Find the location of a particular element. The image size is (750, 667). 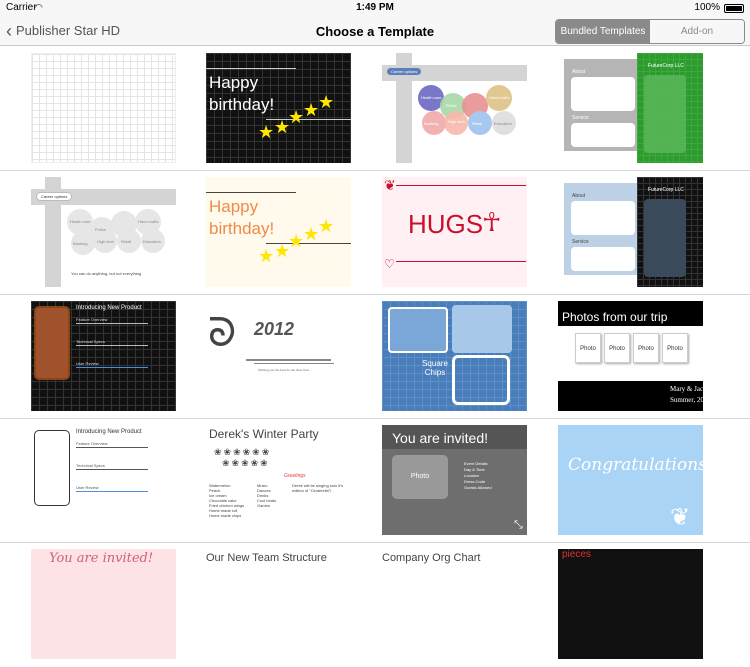

status-bar: Carrier ◠ 1:49 PM 100% is located at coordinates (375, 8).